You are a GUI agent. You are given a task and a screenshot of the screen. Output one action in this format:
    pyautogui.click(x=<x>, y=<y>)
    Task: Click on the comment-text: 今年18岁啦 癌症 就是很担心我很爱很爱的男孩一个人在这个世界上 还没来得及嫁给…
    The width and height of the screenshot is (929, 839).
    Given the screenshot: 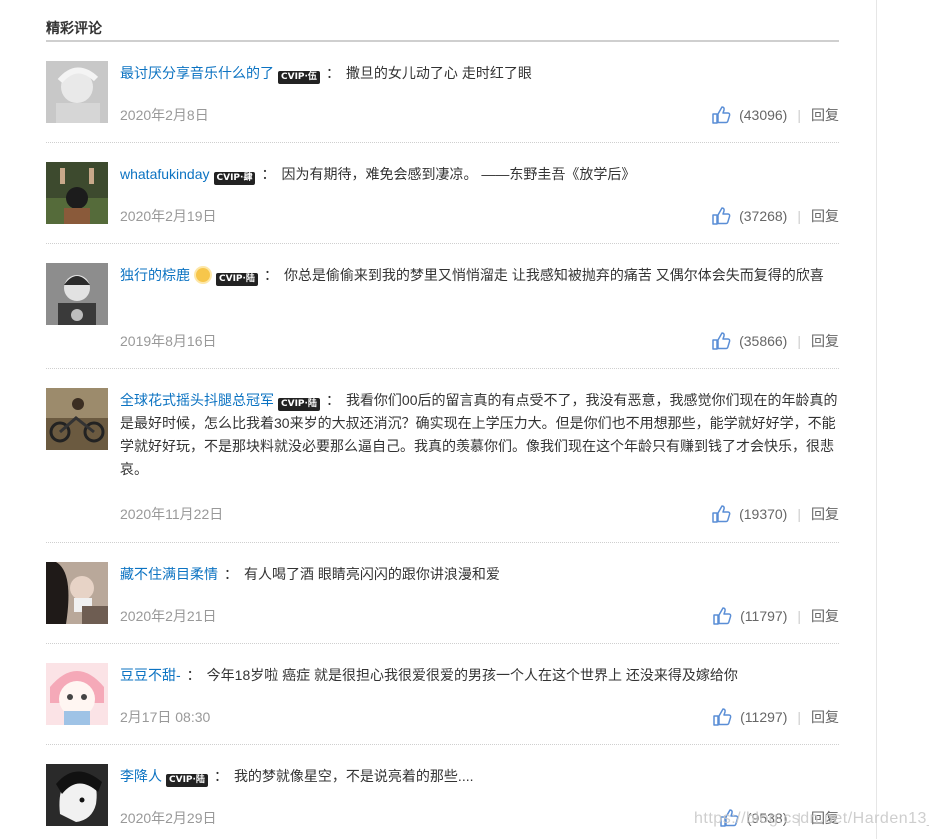 What is the action you would take?
    pyautogui.click(x=472, y=675)
    